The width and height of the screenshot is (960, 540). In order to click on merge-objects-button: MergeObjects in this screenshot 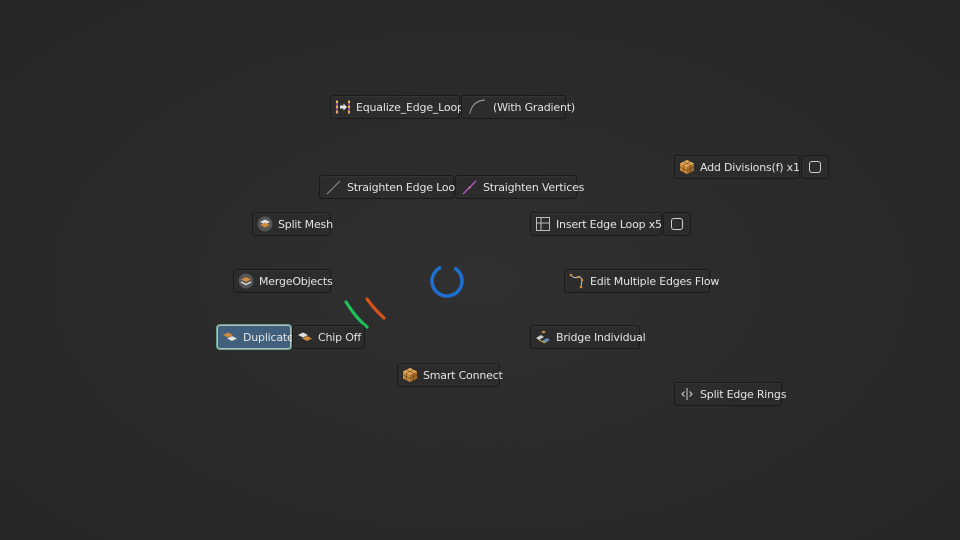, I will do `click(283, 281)`.